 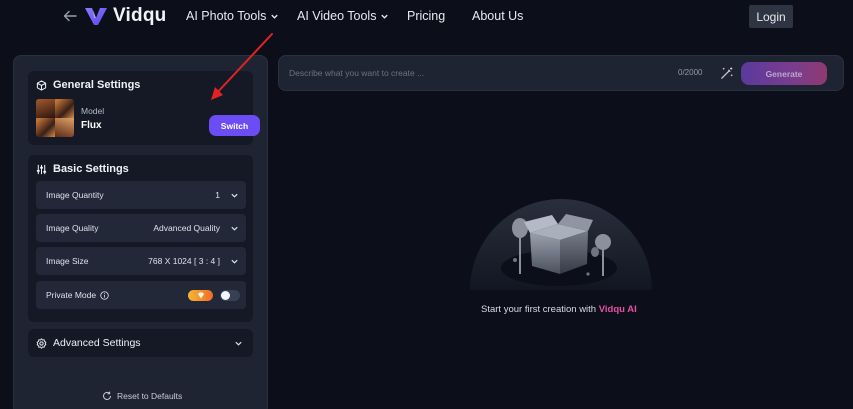 I want to click on sliders-icon, so click(x=41, y=169).